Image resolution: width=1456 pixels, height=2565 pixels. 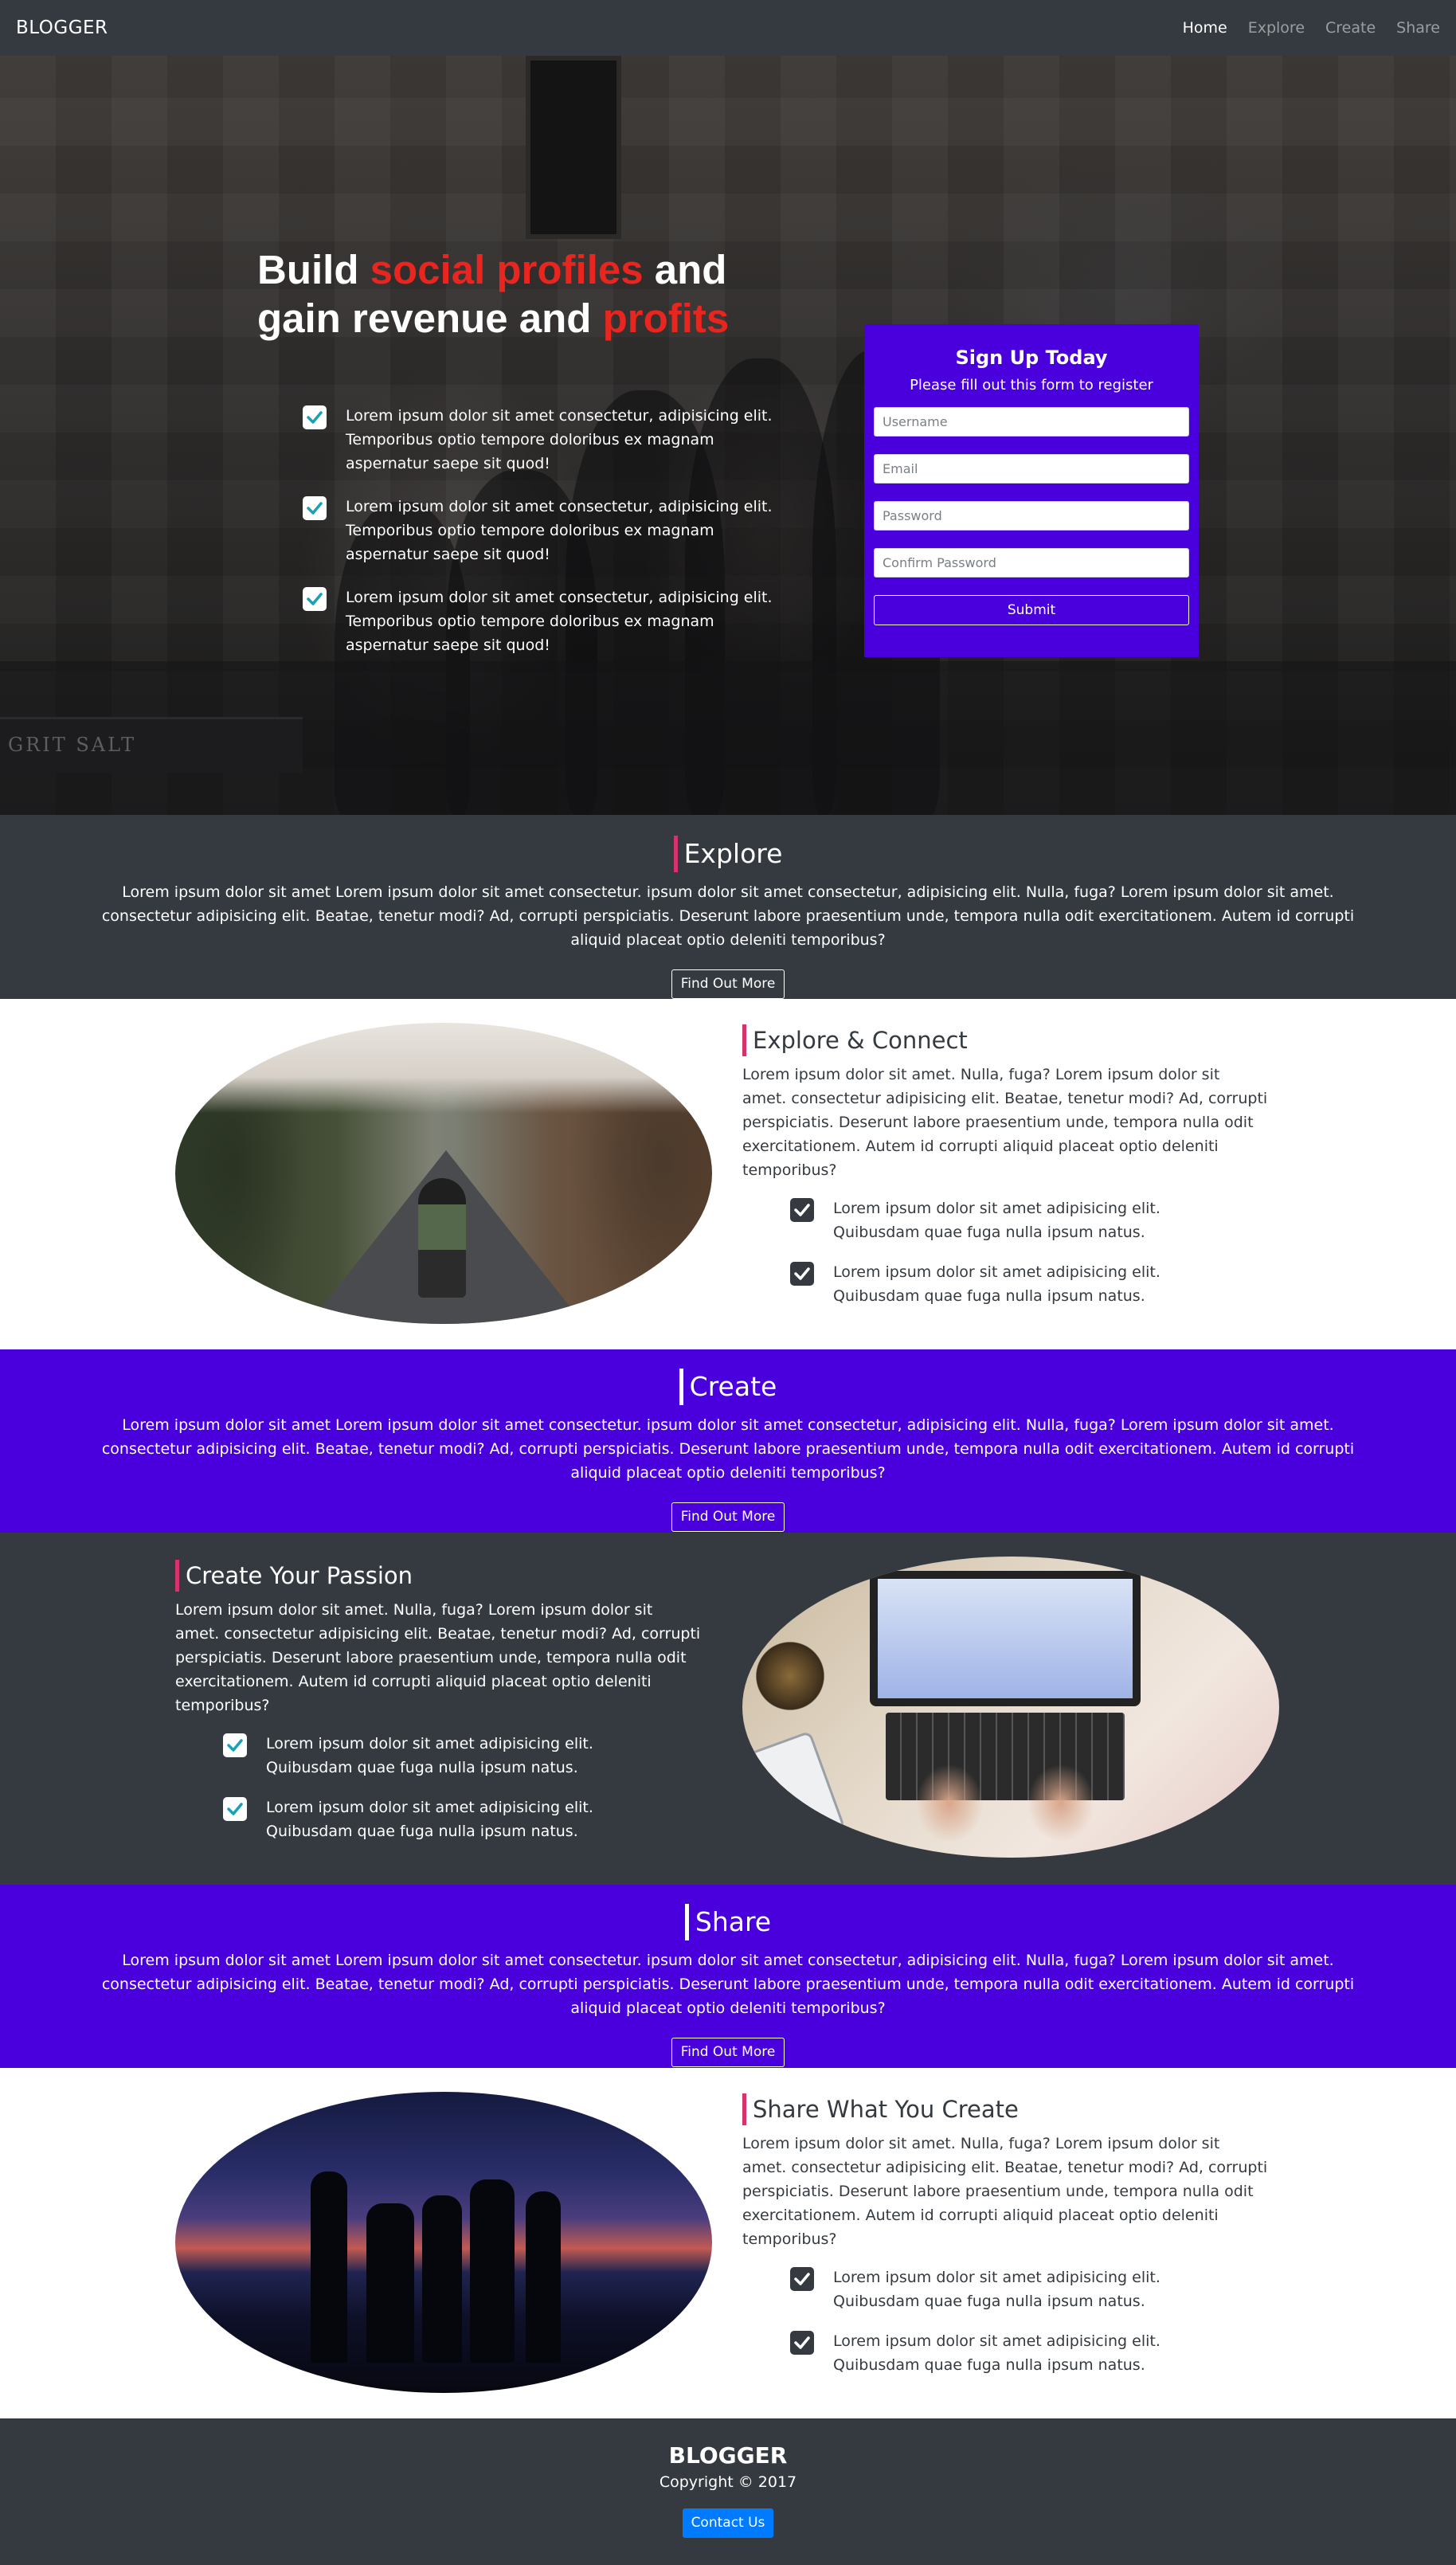 What do you see at coordinates (1031, 385) in the screenshot?
I see `signup-subtitle: Please fill out this form to register` at bounding box center [1031, 385].